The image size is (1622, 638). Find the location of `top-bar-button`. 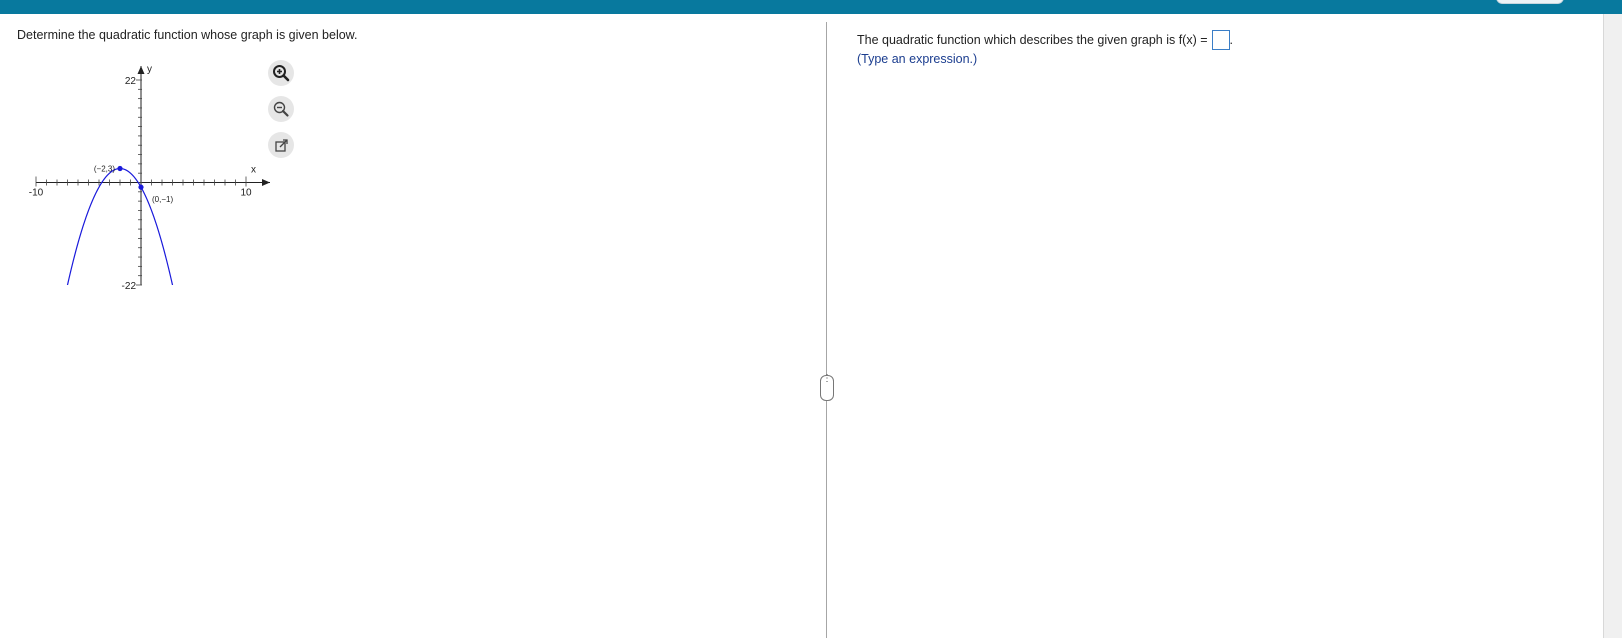

top-bar-button is located at coordinates (1530, 2).